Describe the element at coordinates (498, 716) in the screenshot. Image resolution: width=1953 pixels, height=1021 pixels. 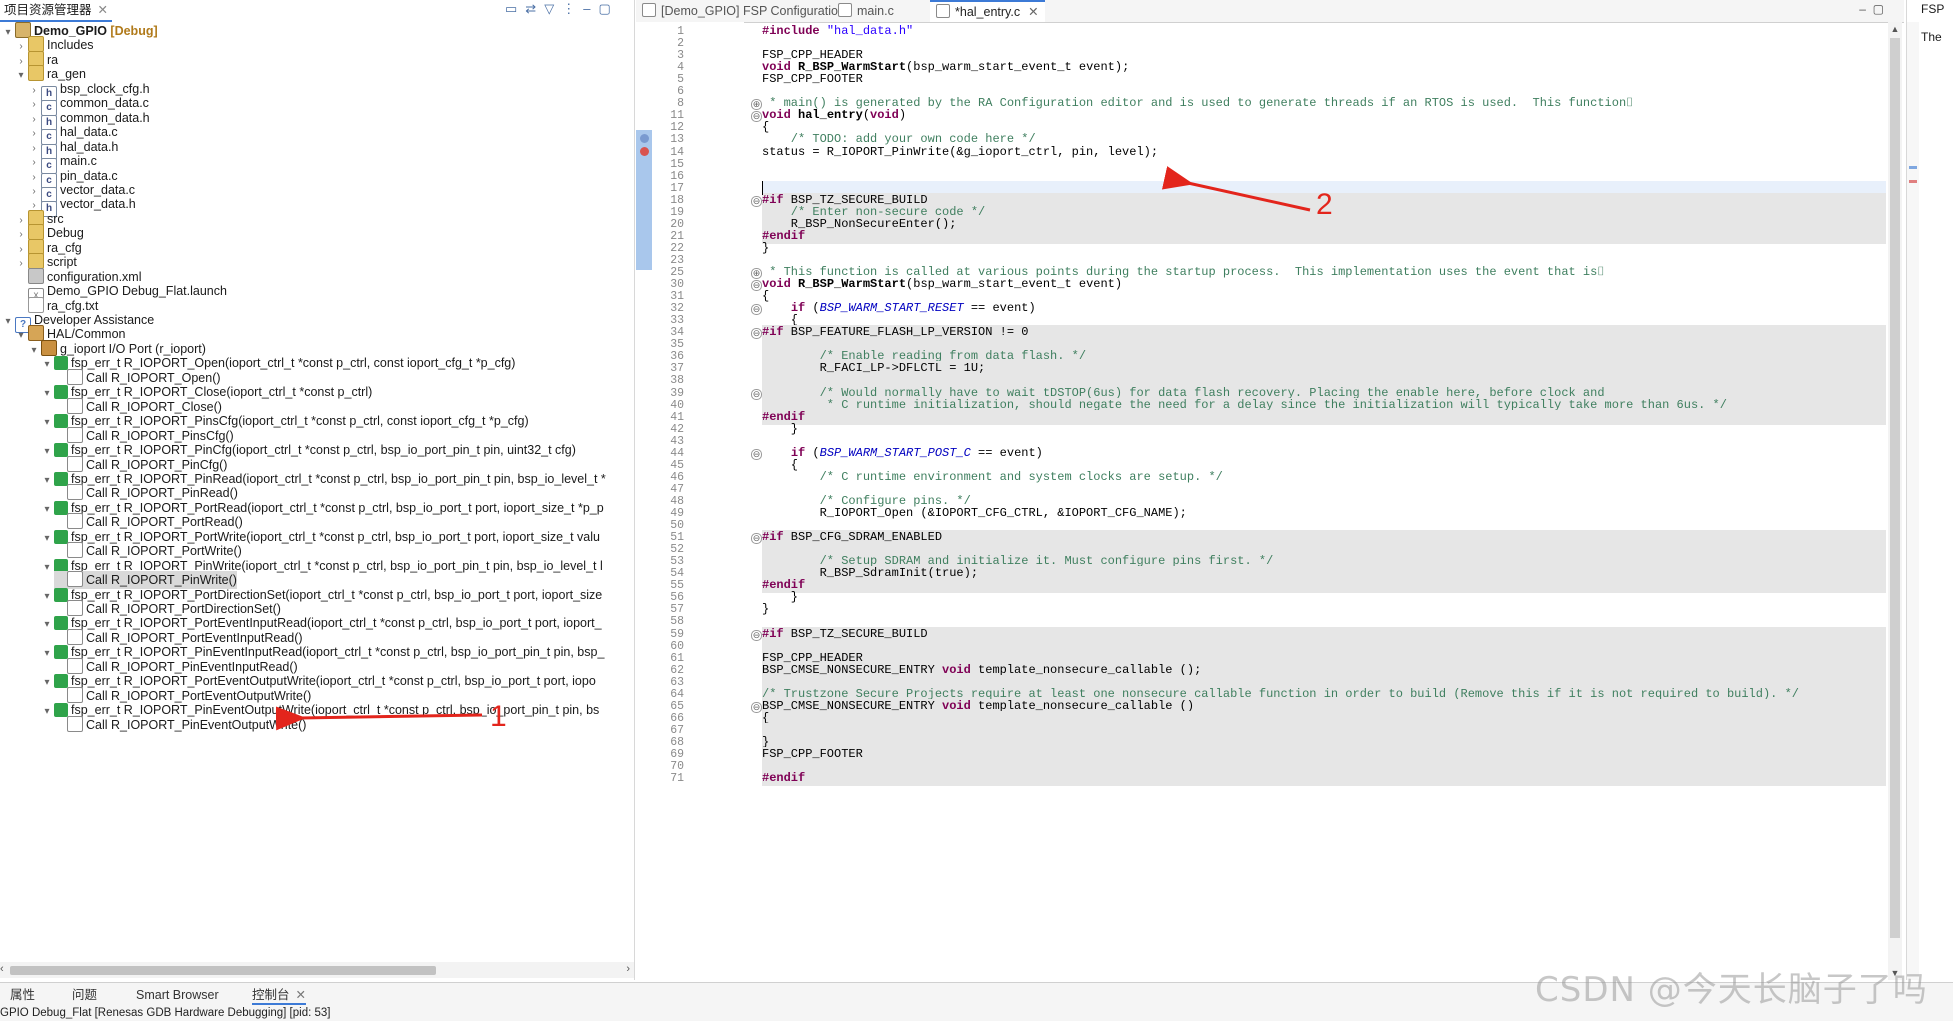
I see `annotation-label-1: 1` at that location.